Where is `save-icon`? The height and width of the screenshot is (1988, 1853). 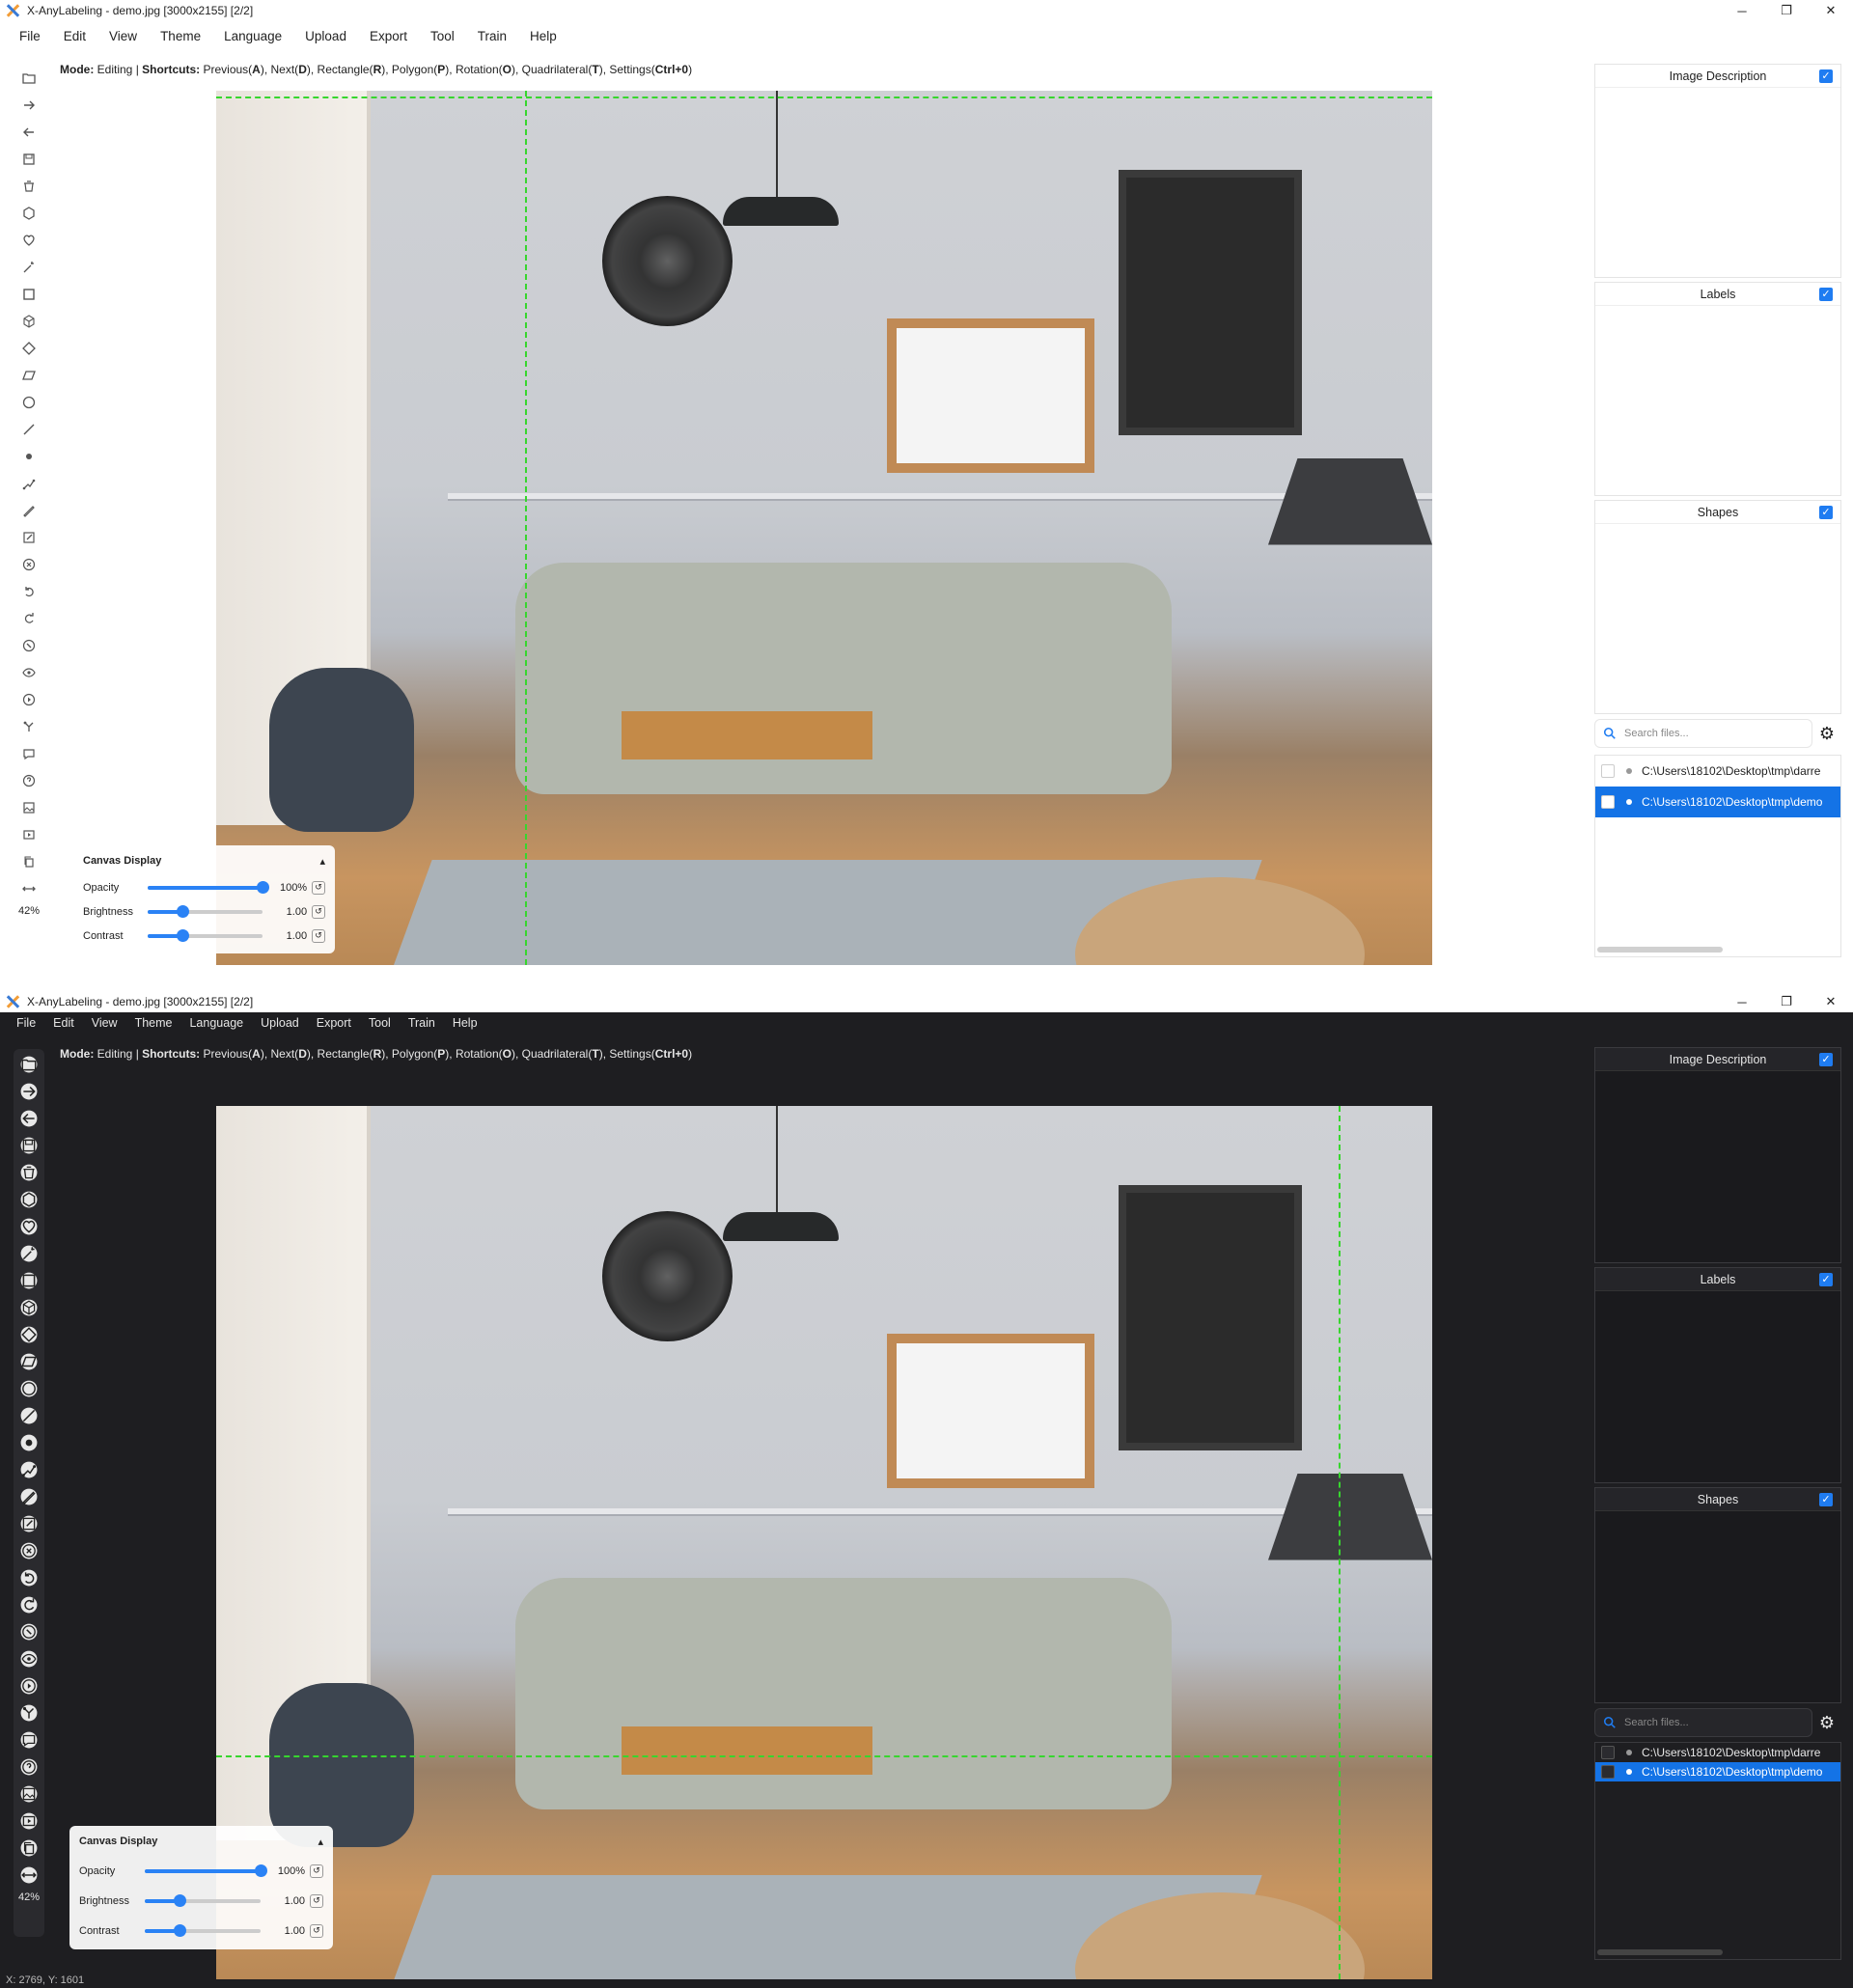 save-icon is located at coordinates (29, 159).